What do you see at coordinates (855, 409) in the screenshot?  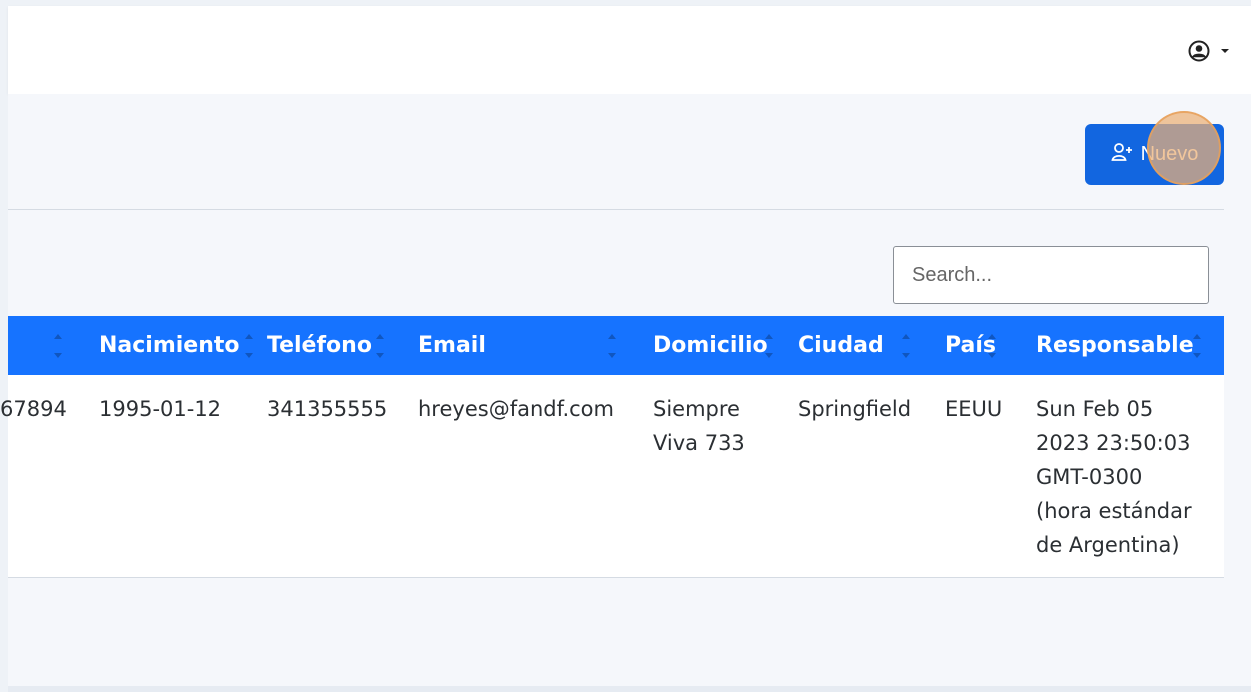 I see `cell-ciudad: Springfield` at bounding box center [855, 409].